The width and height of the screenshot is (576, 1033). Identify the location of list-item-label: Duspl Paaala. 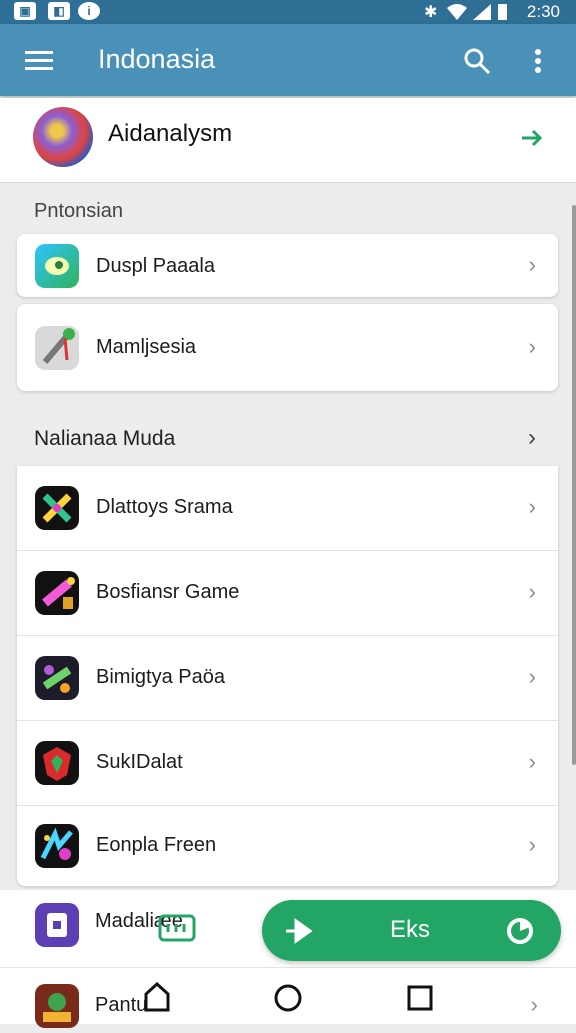
(155, 266).